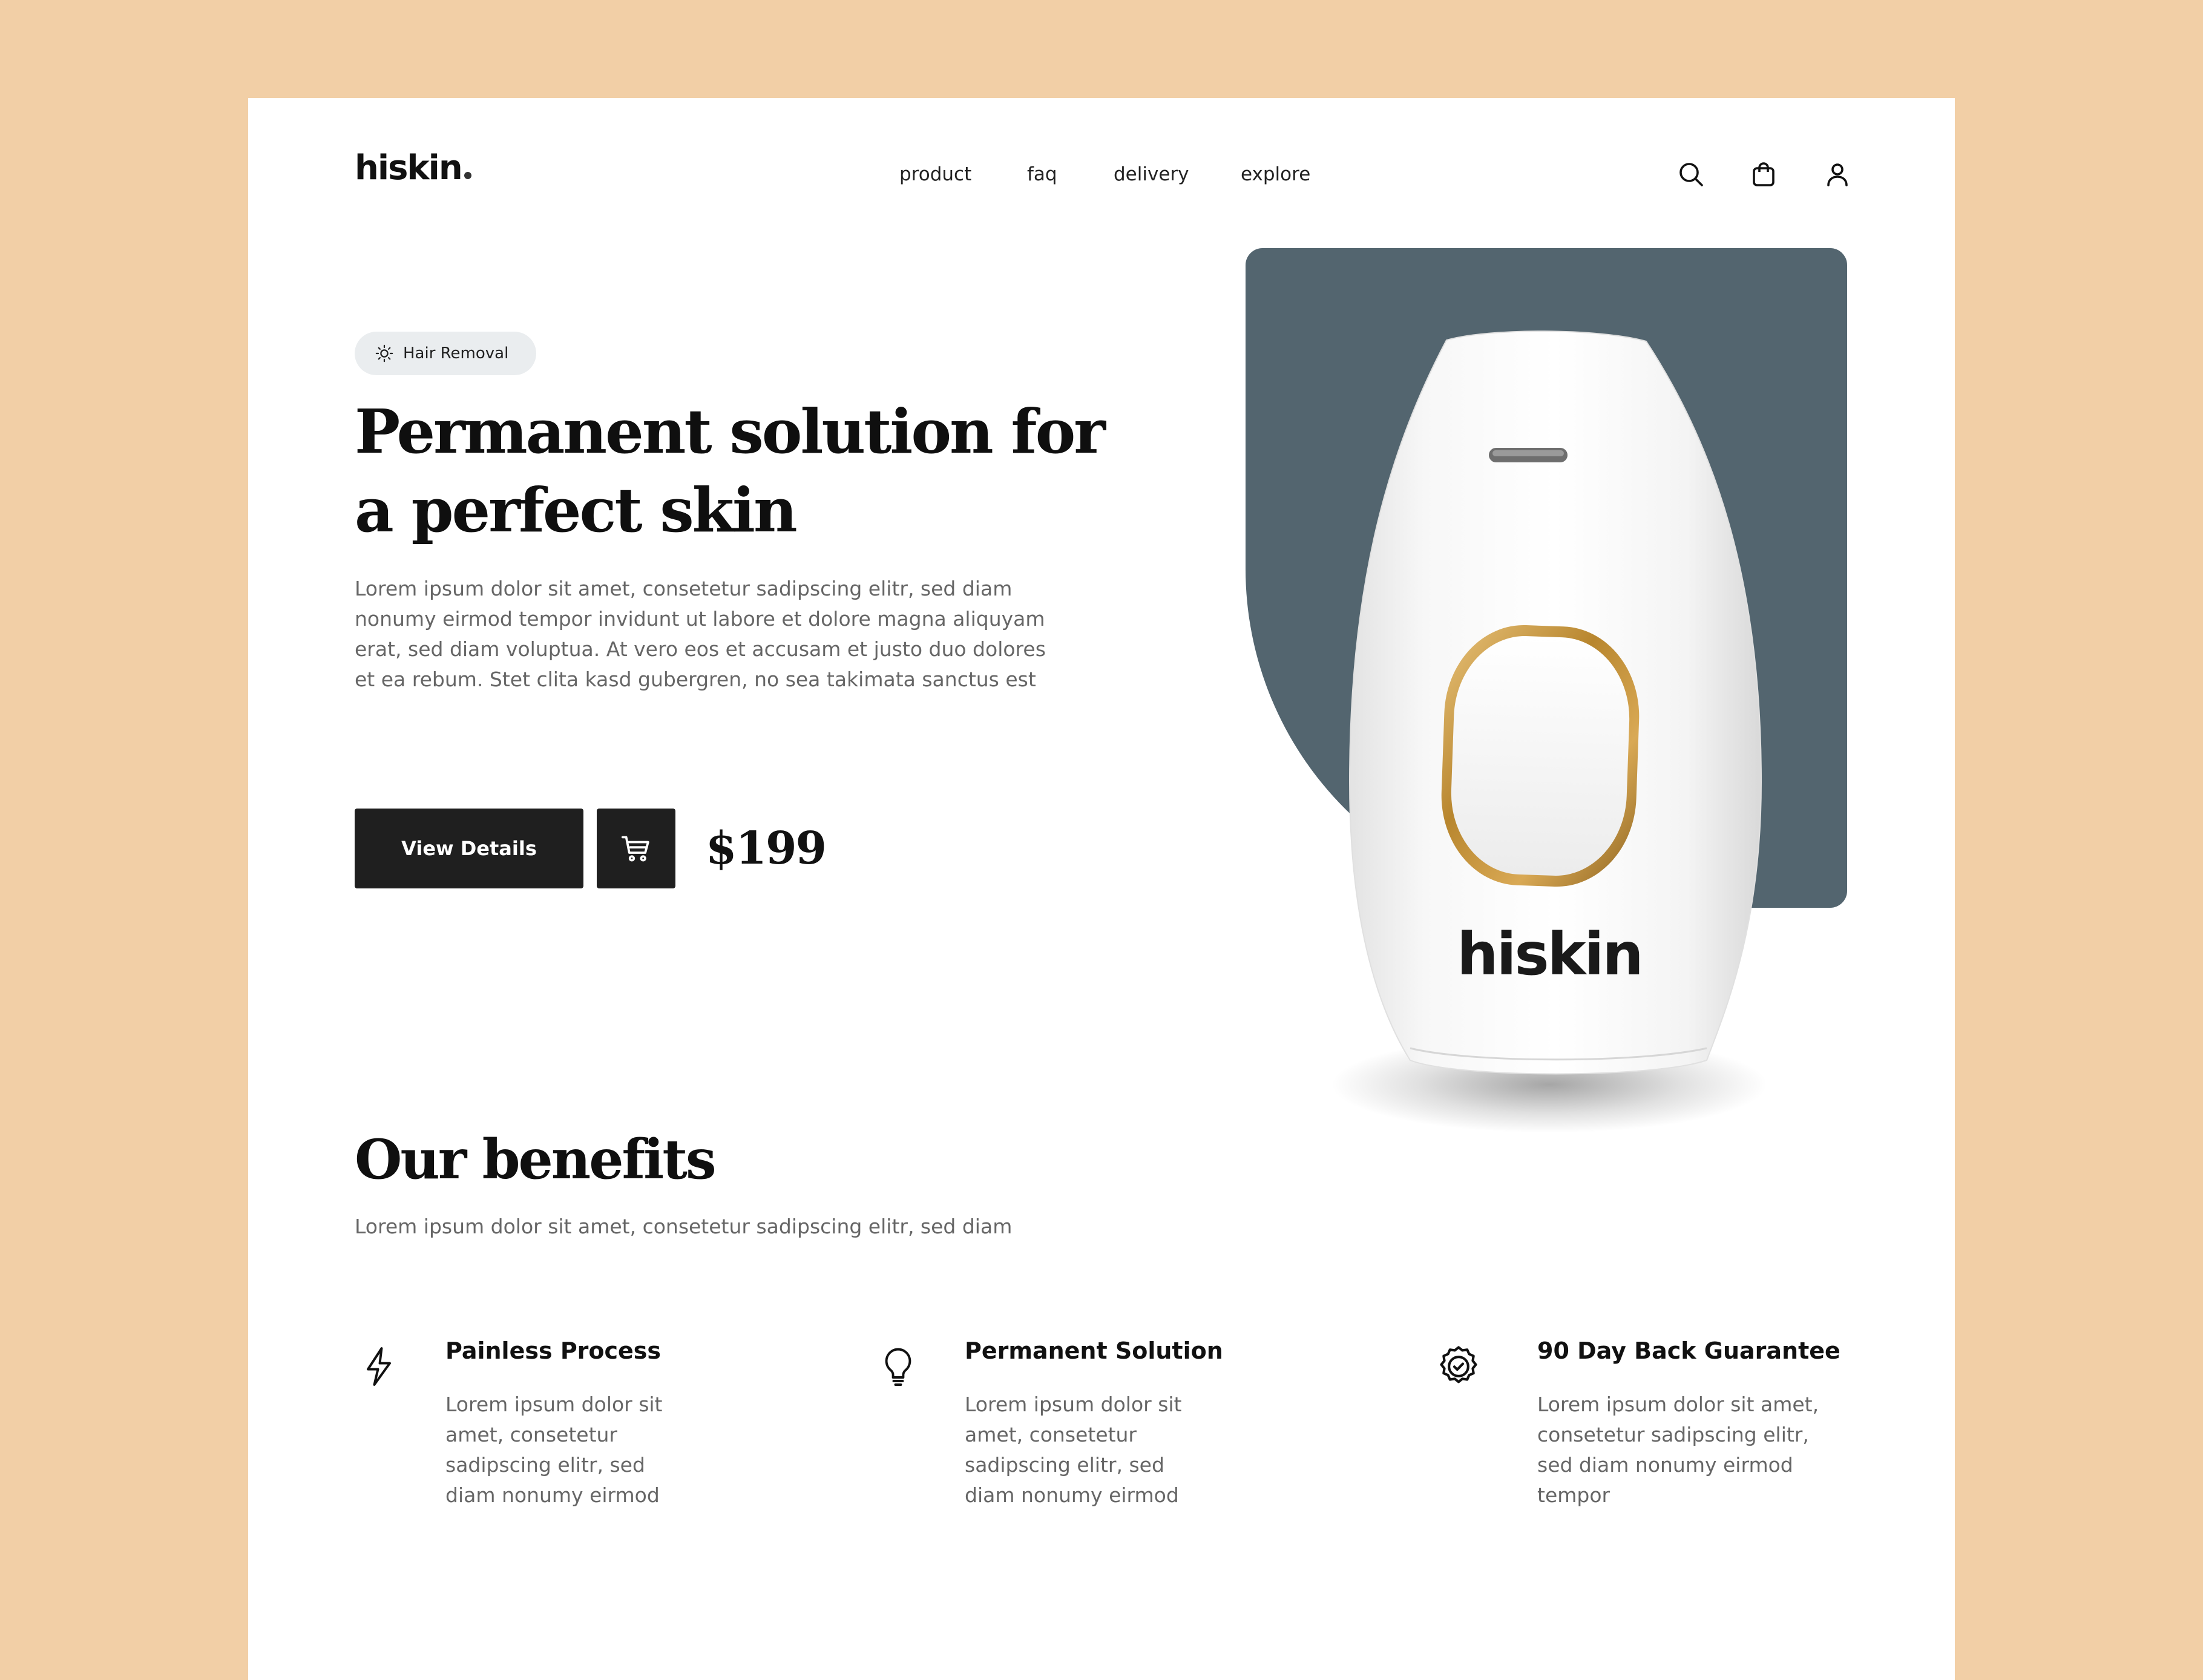  I want to click on ipl-device-illustration: hiskin, so click(1549, 731).